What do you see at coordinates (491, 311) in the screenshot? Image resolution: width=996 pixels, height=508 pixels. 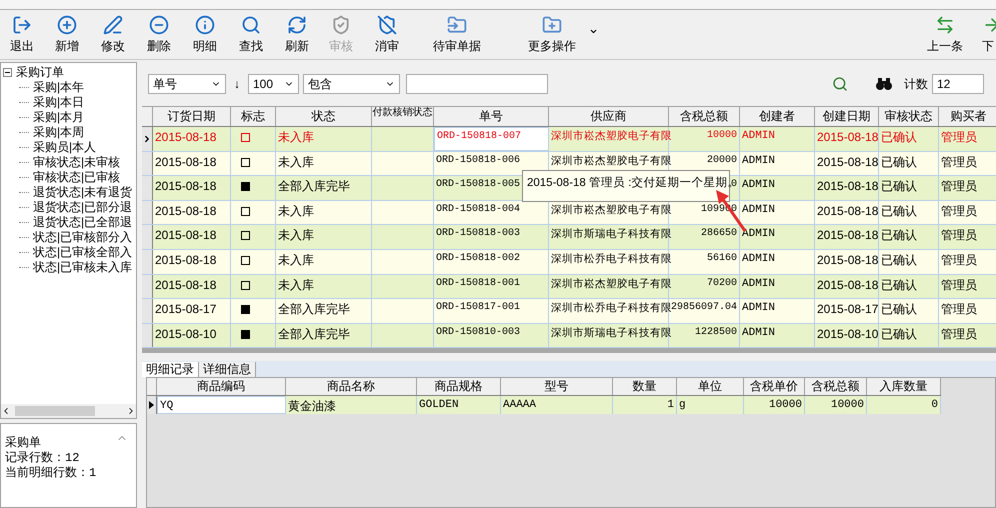 I see `table-cell: ORD-150817-001` at bounding box center [491, 311].